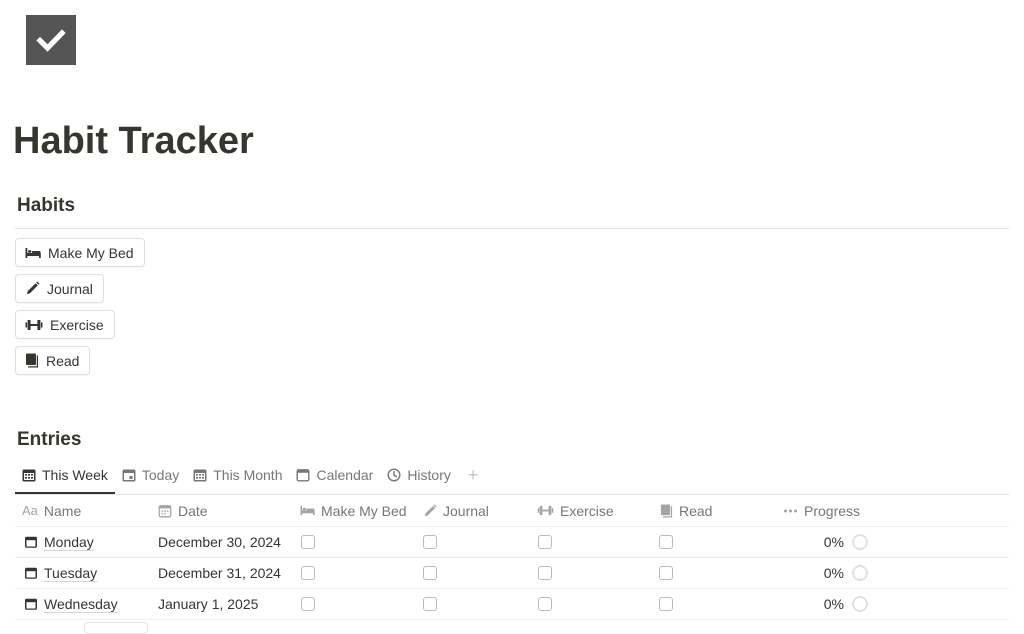  I want to click on column-header-journal-label: Journal, so click(466, 510).